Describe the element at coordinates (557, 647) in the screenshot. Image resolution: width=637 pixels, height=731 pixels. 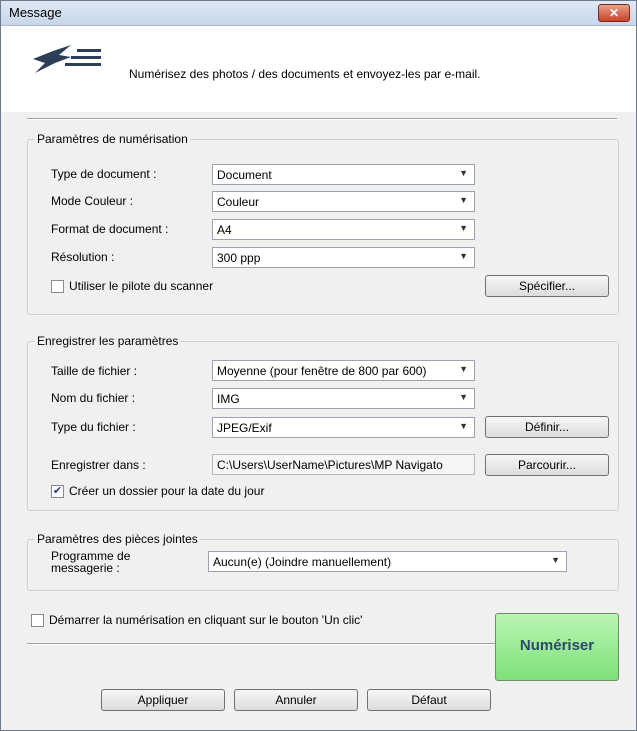
I see `scan-button: Numériser` at that location.